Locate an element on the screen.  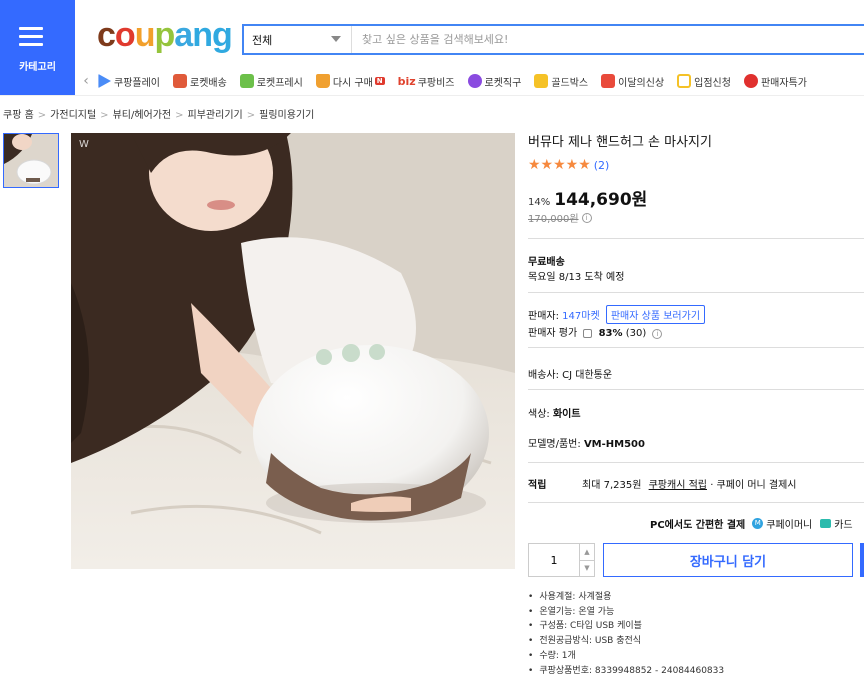
nav-monthly-new: 이달의신상 is located at coordinates (632, 81).